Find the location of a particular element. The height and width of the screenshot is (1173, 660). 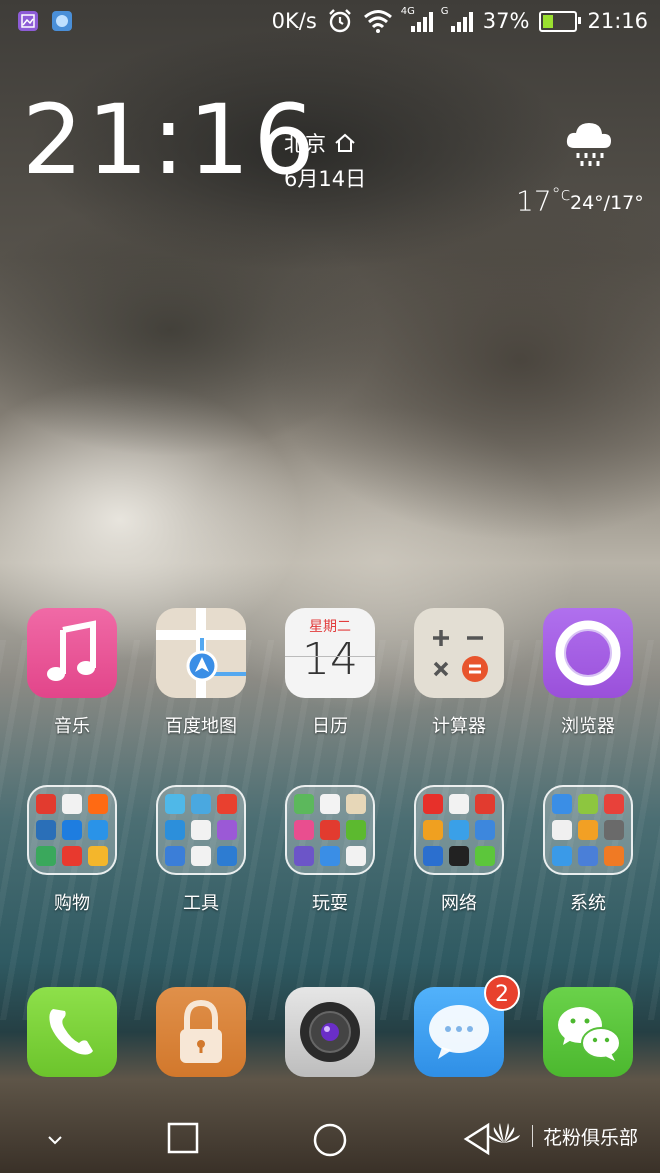

app-calendar: 星期二 14 日历 is located at coordinates (330, 673).